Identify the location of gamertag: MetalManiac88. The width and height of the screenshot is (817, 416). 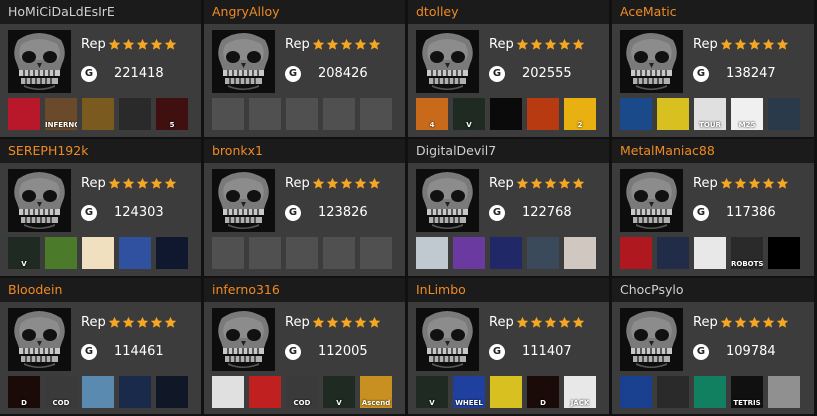
(713, 151).